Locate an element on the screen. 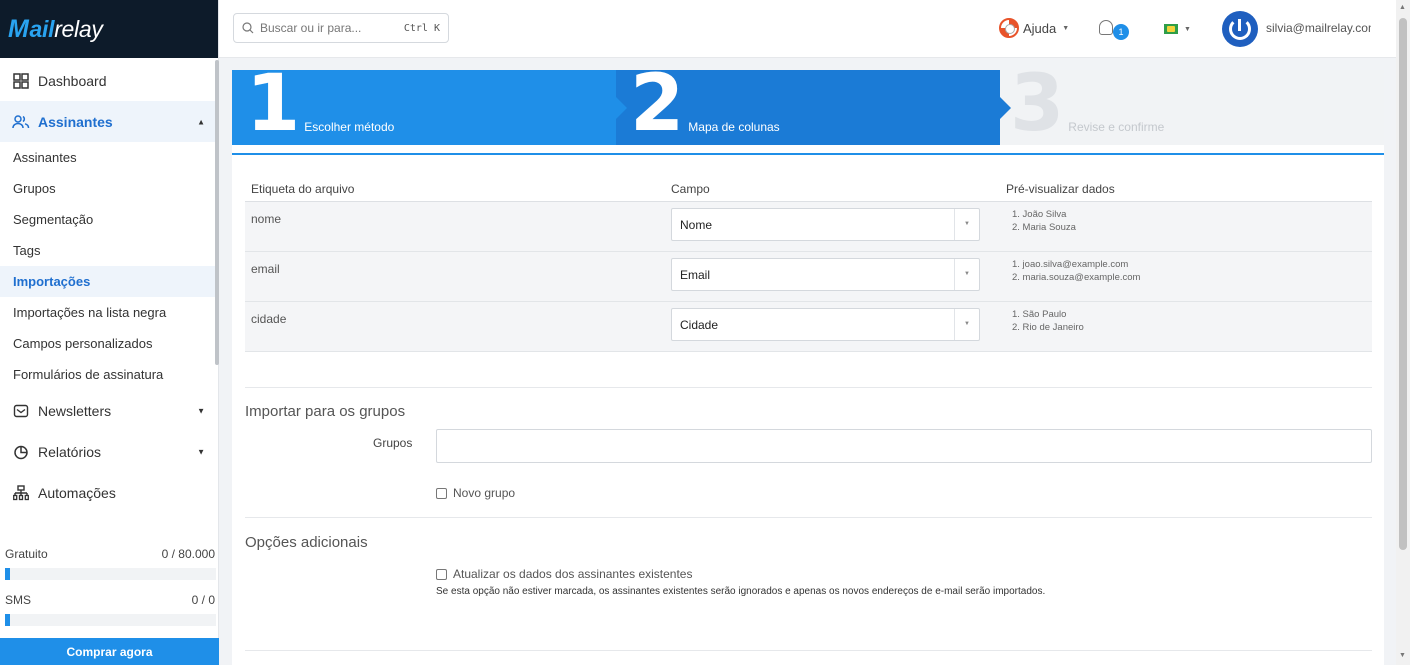 The height and width of the screenshot is (665, 1410). hierarchy-icon is located at coordinates (21, 493).